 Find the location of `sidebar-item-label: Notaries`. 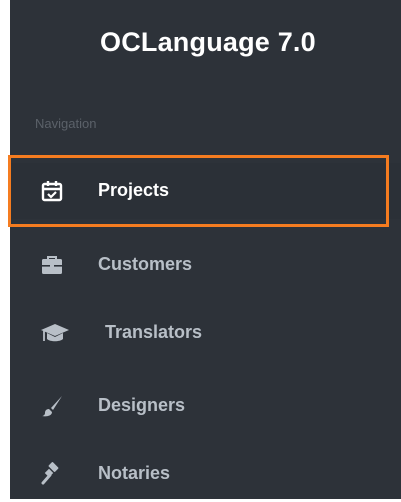

sidebar-item-label: Notaries is located at coordinates (134, 473).